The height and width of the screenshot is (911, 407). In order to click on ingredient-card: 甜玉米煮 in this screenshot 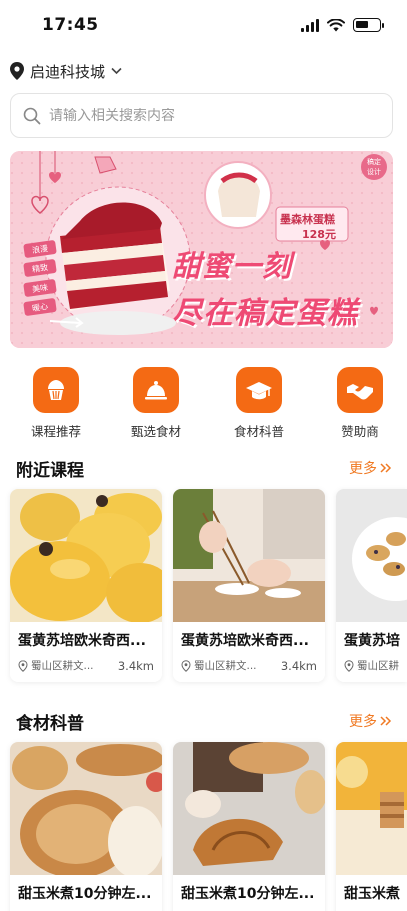, I will do `click(371, 826)`.